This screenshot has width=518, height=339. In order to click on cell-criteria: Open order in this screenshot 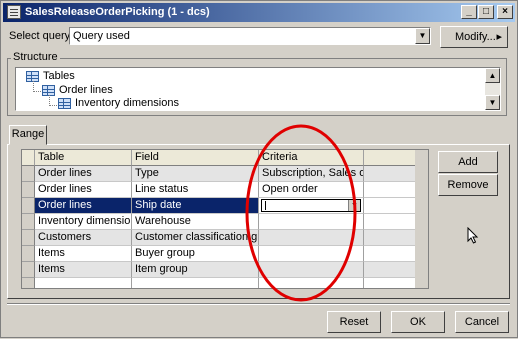, I will do `click(311, 190)`.